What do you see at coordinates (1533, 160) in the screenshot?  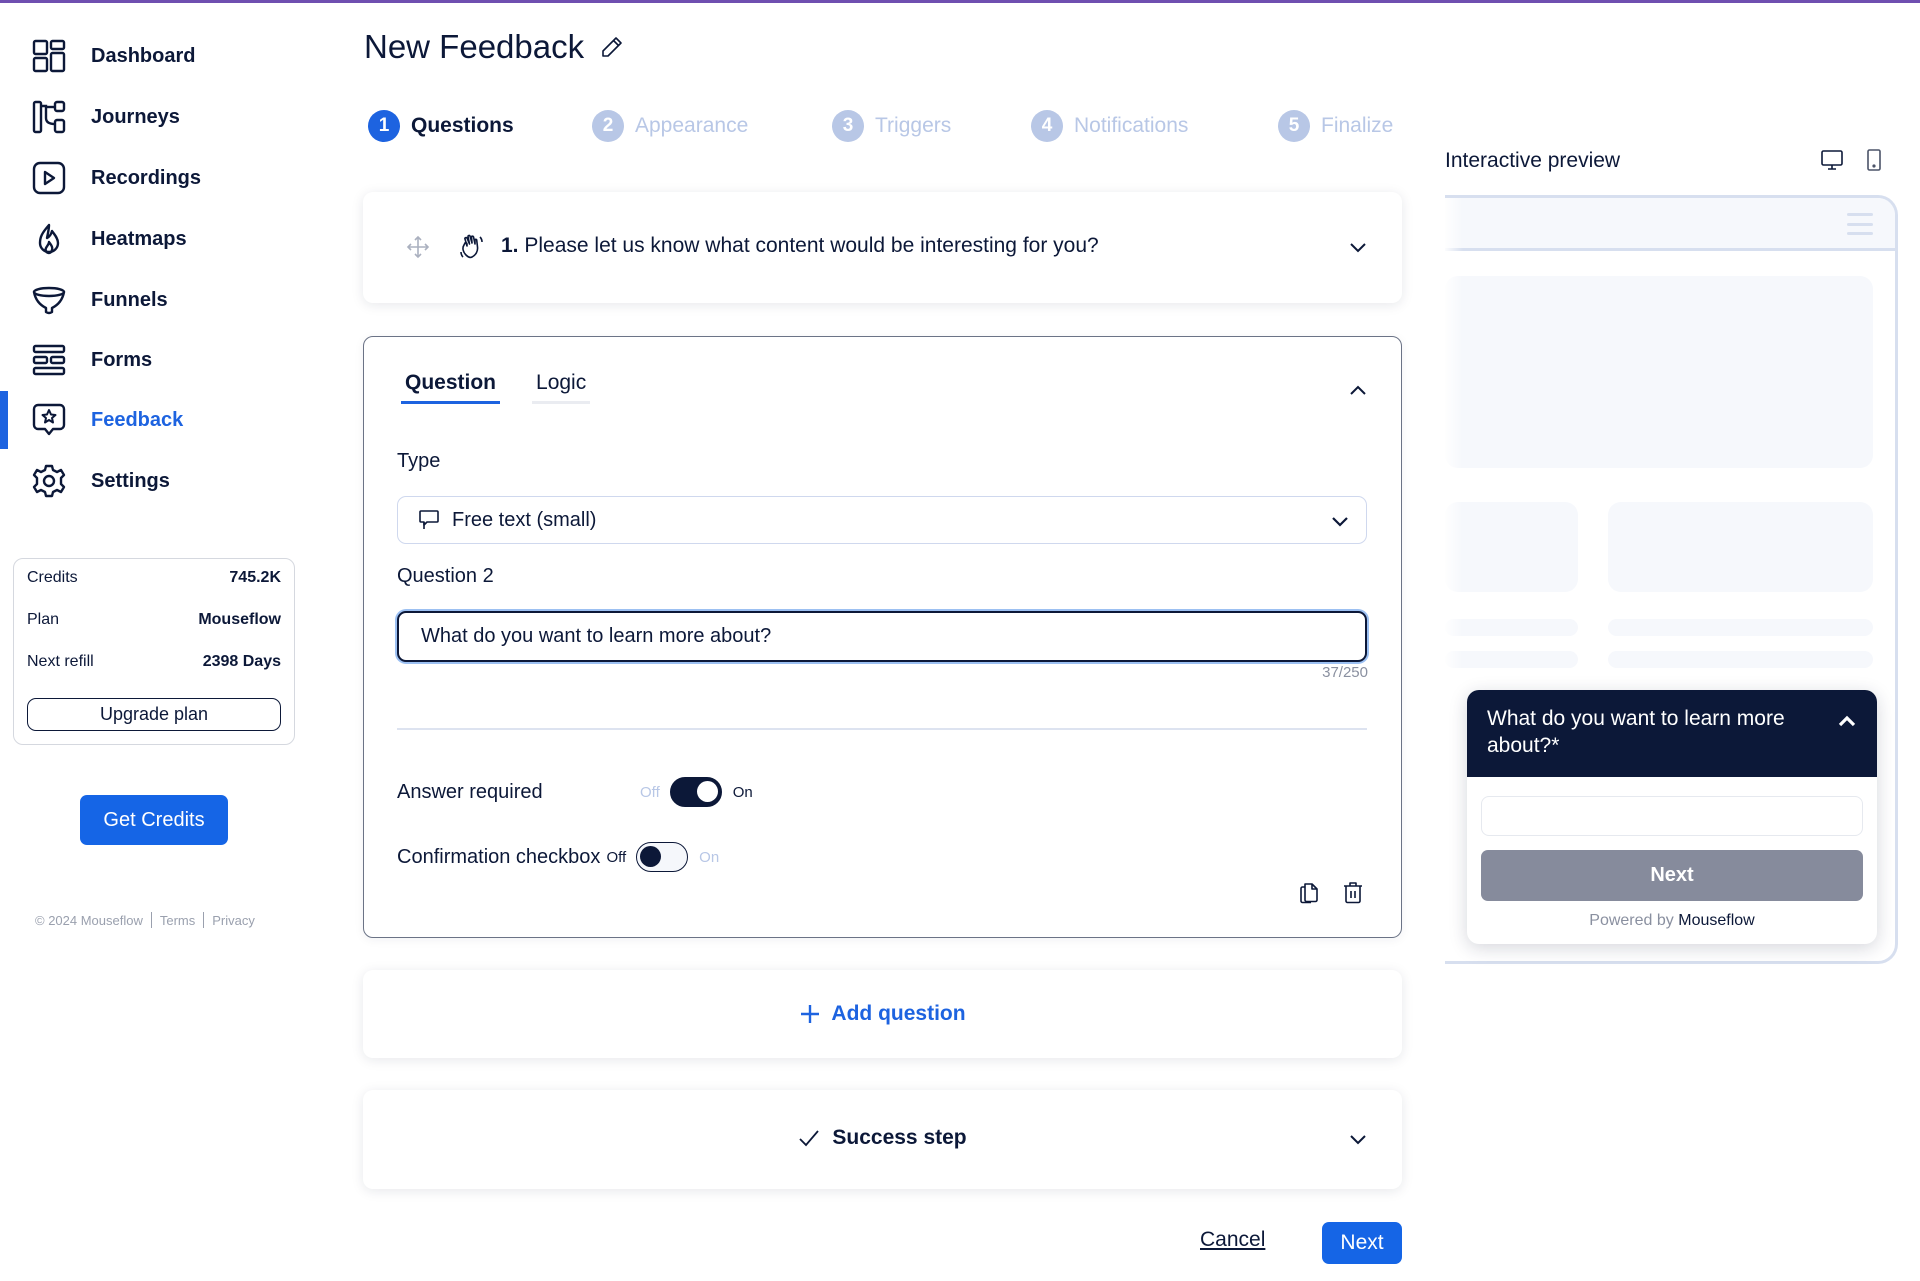 I see `preview-title: Interactive preview` at bounding box center [1533, 160].